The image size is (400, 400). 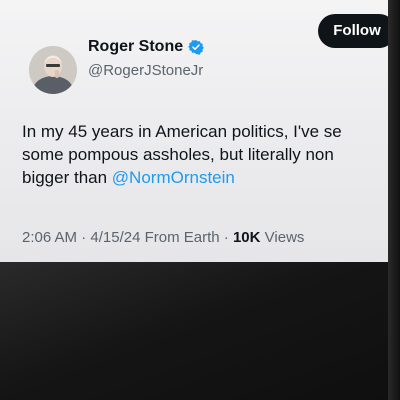 I want to click on monitor-bezel-right, so click(x=394, y=200).